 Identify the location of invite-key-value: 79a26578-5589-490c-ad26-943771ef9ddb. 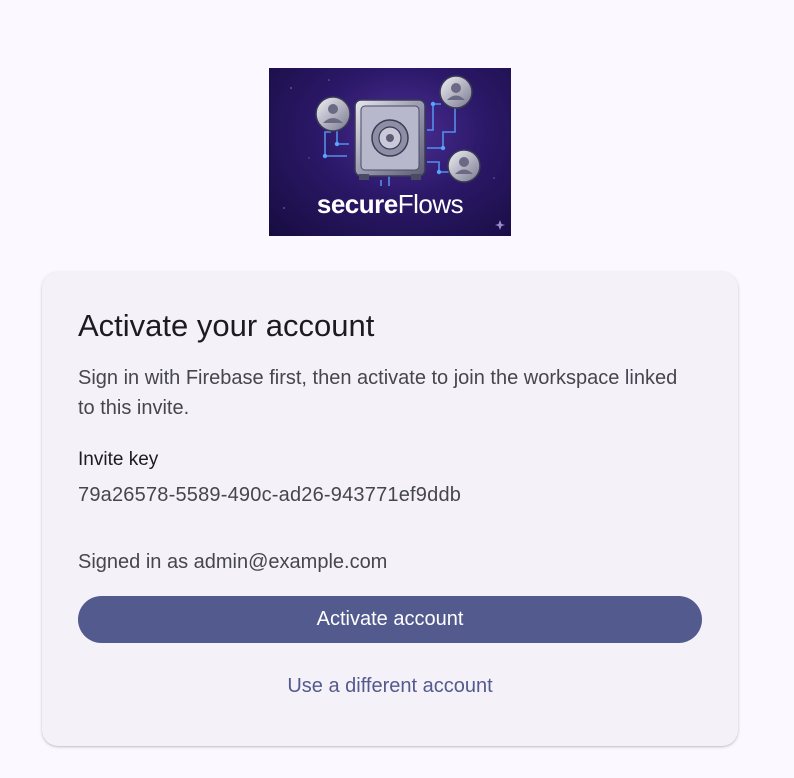
(270, 495).